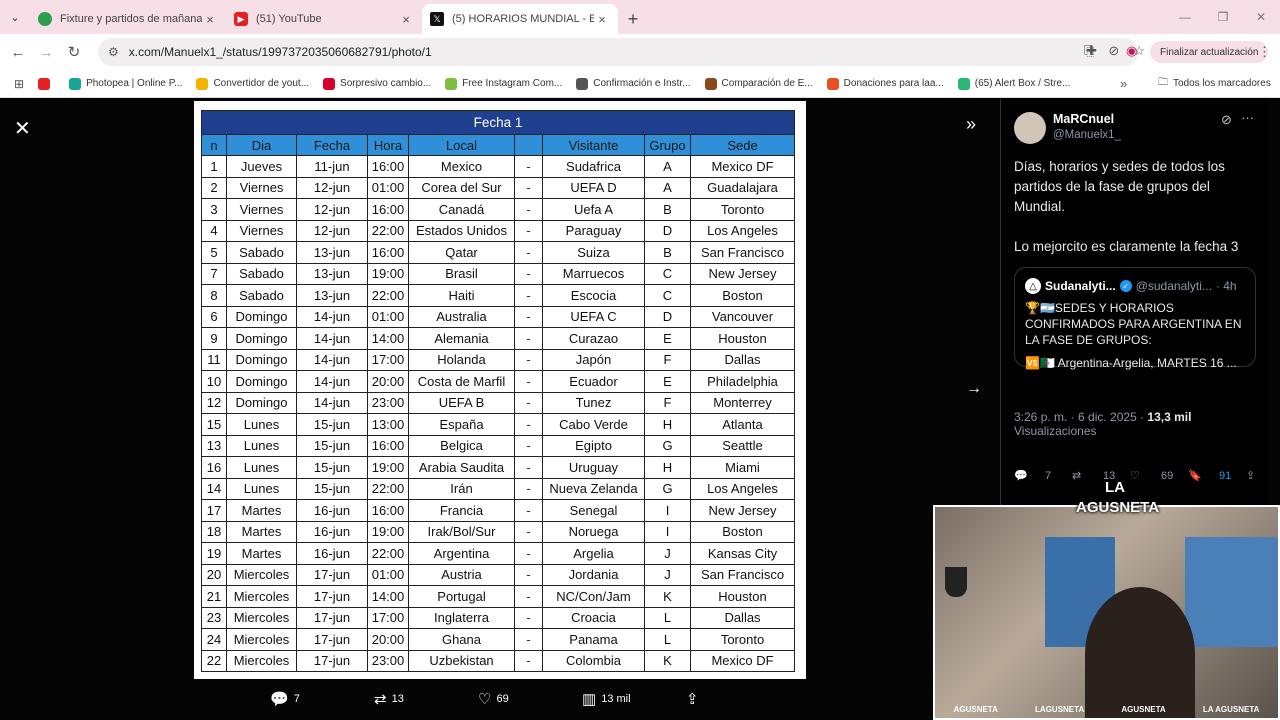 The image size is (1280, 720). What do you see at coordinates (324, 19) in the screenshot?
I see `tab-youtube: ▶ (51) YouTube ×` at bounding box center [324, 19].